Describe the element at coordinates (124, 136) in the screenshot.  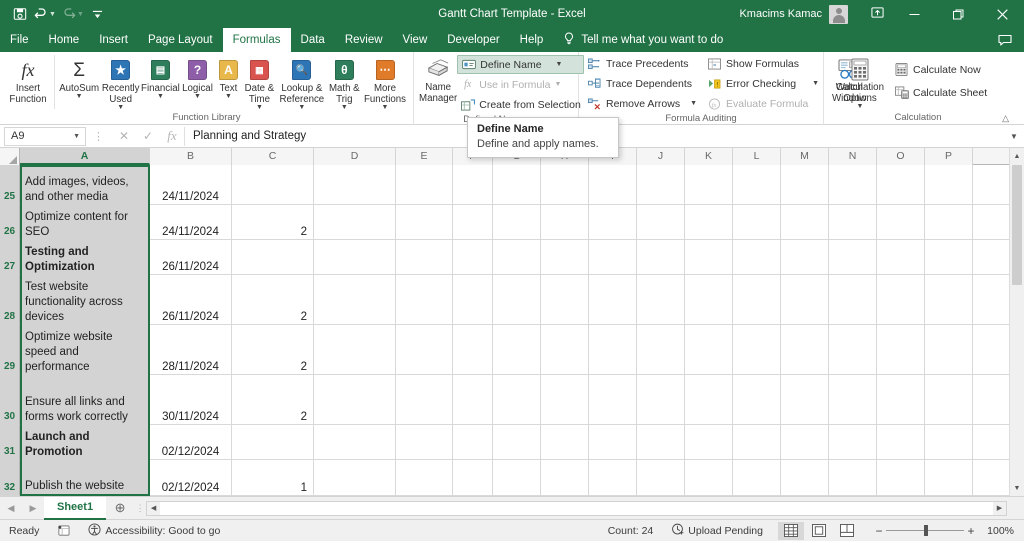
I see `cancel-edit-icon: ✕` at that location.